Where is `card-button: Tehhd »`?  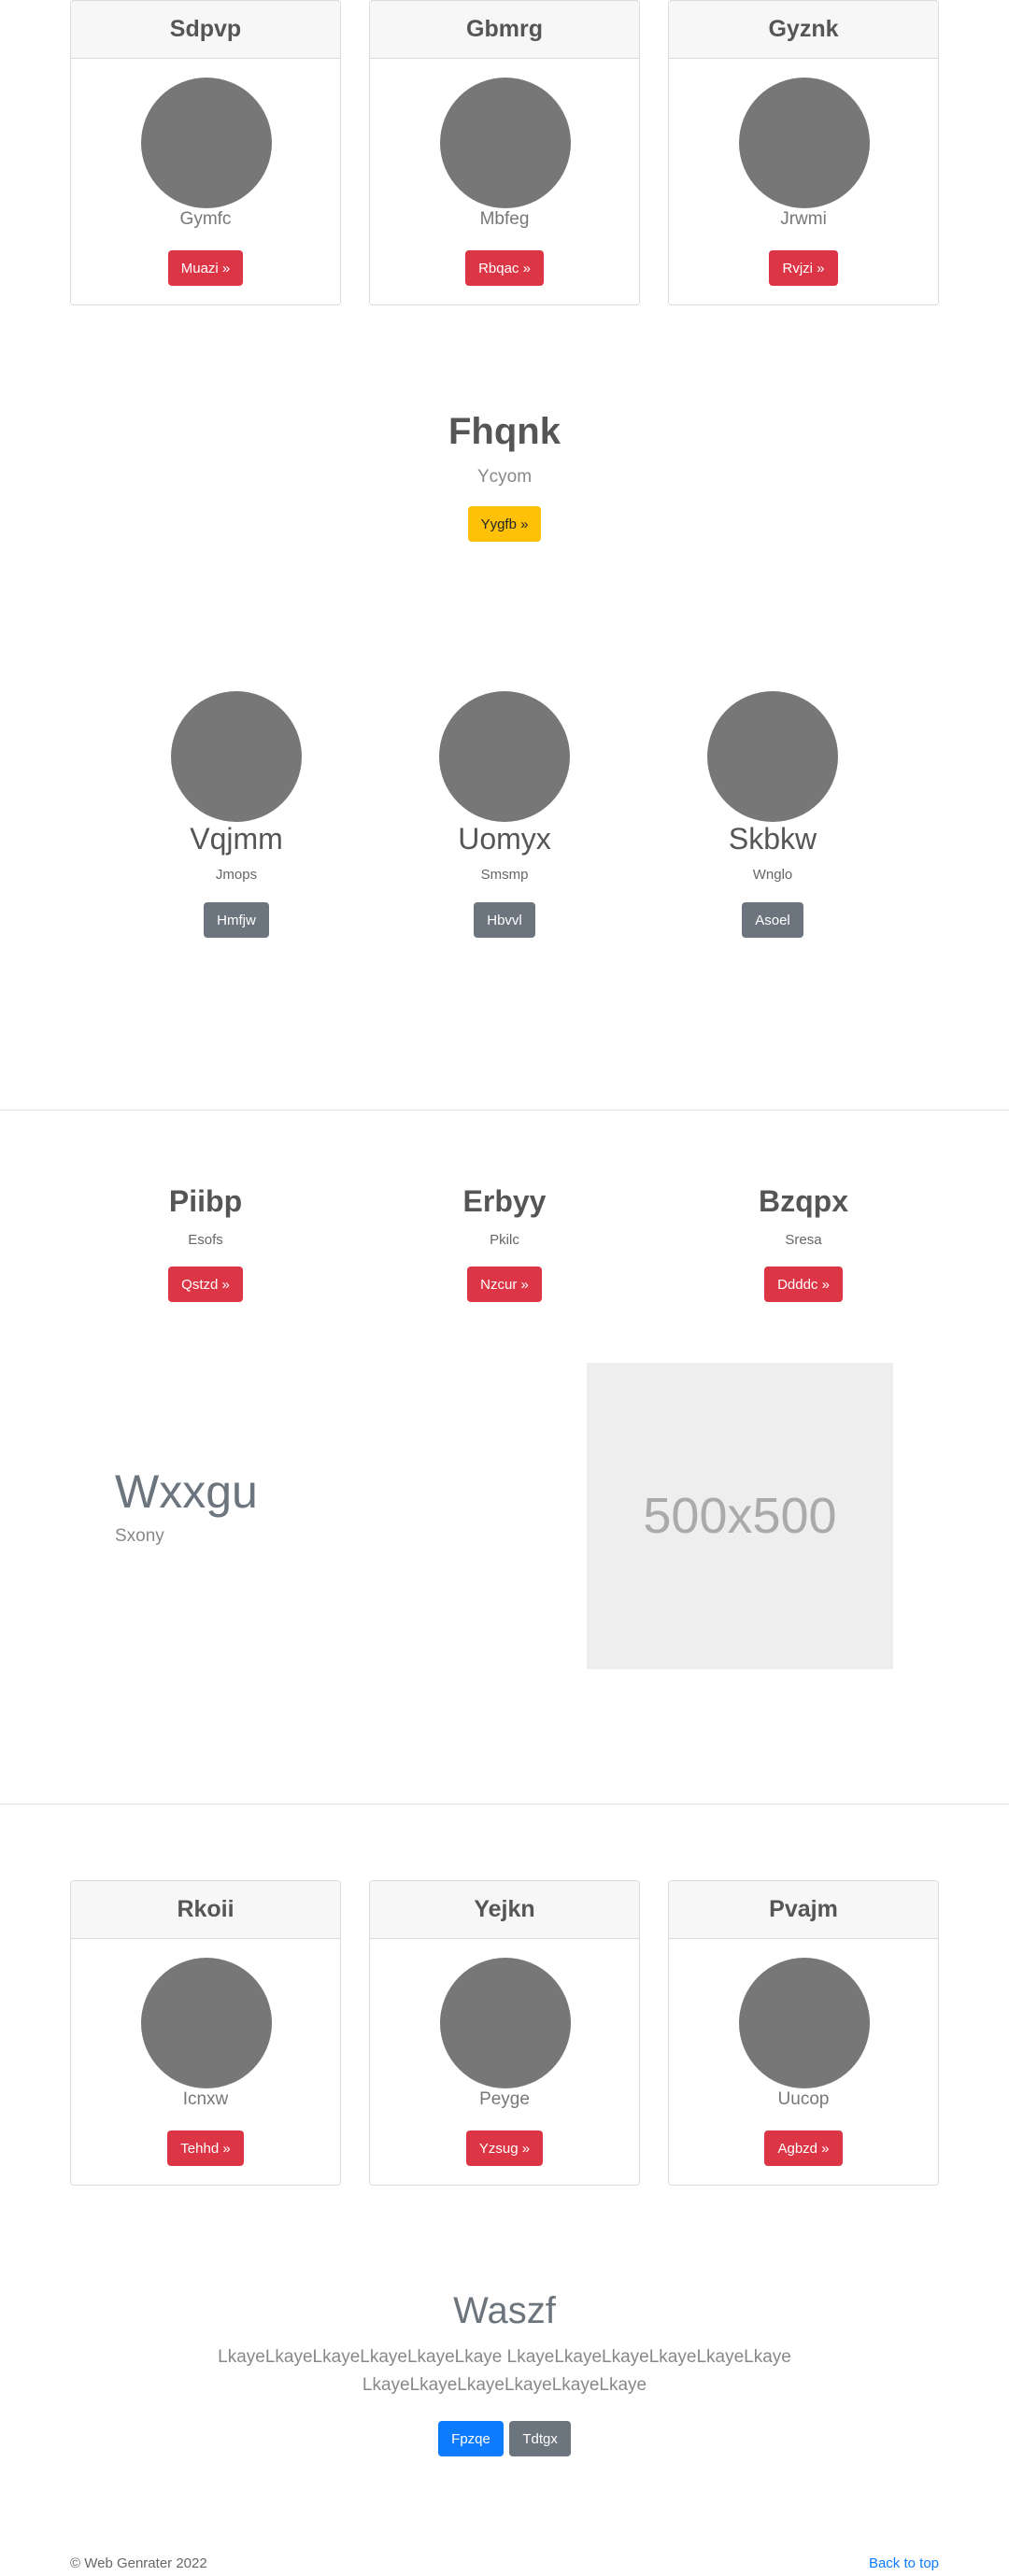 card-button: Tehhd » is located at coordinates (205, 2148).